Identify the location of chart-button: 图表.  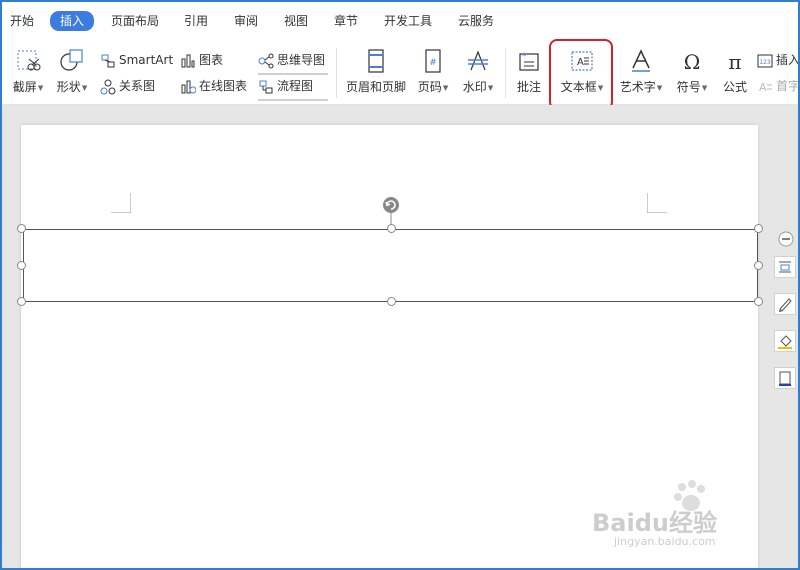
(201, 60).